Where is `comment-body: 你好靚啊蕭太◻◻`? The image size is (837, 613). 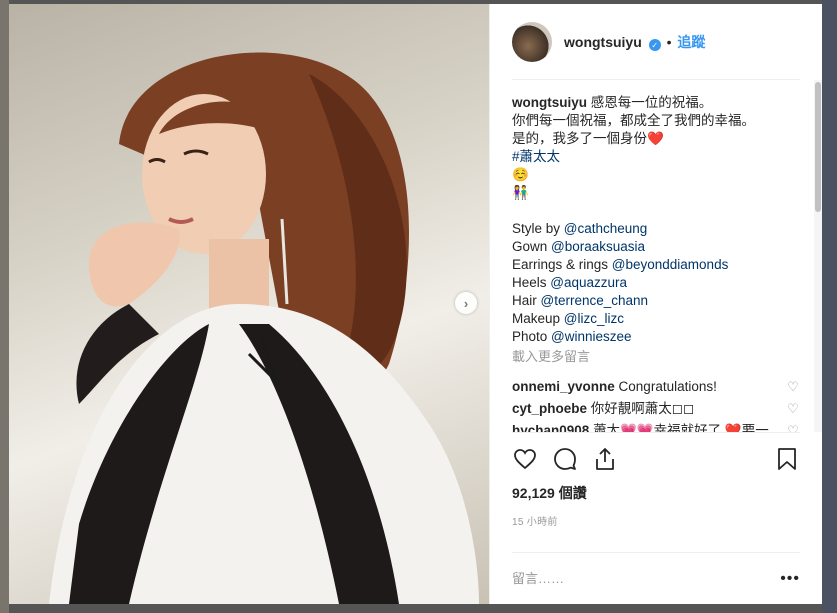 comment-body: 你好靚啊蕭太◻◻ is located at coordinates (642, 408).